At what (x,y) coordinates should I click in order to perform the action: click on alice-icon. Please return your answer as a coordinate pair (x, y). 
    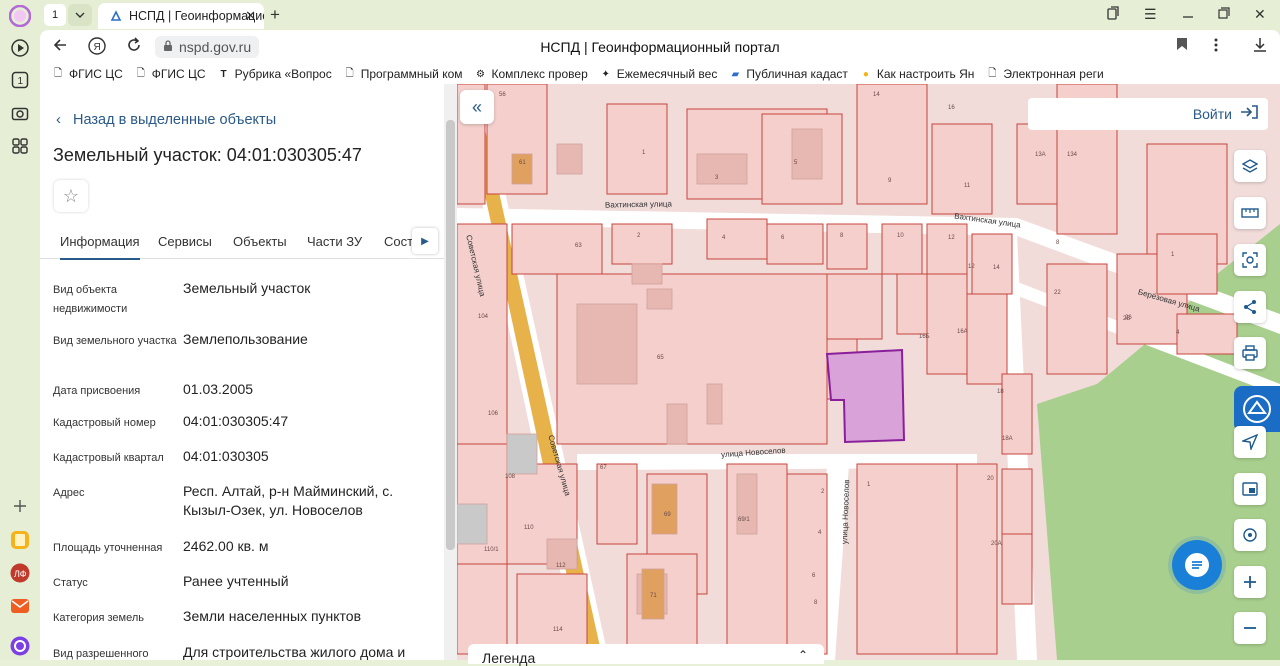
    Looking at the image, I should click on (20, 16).